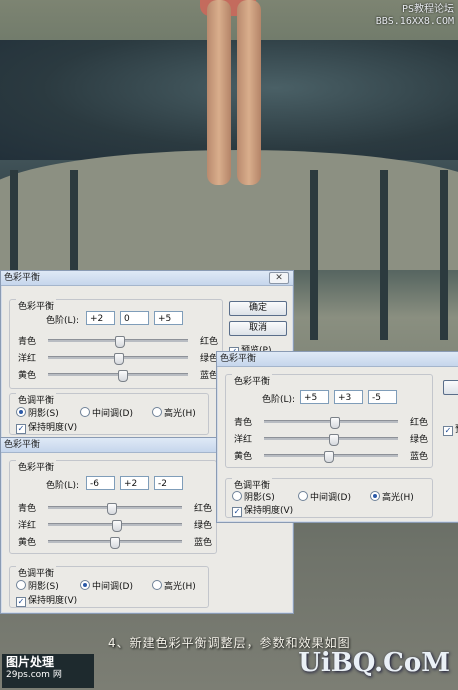  Describe the element at coordinates (279, 278) in the screenshot. I see `close-button: ✕` at that location.